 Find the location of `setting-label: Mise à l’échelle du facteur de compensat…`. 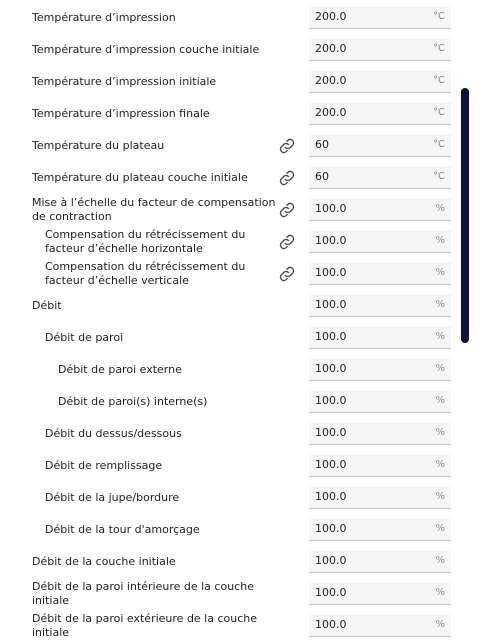

setting-label: Mise à l’échelle du facteur de compensat… is located at coordinates (154, 209).